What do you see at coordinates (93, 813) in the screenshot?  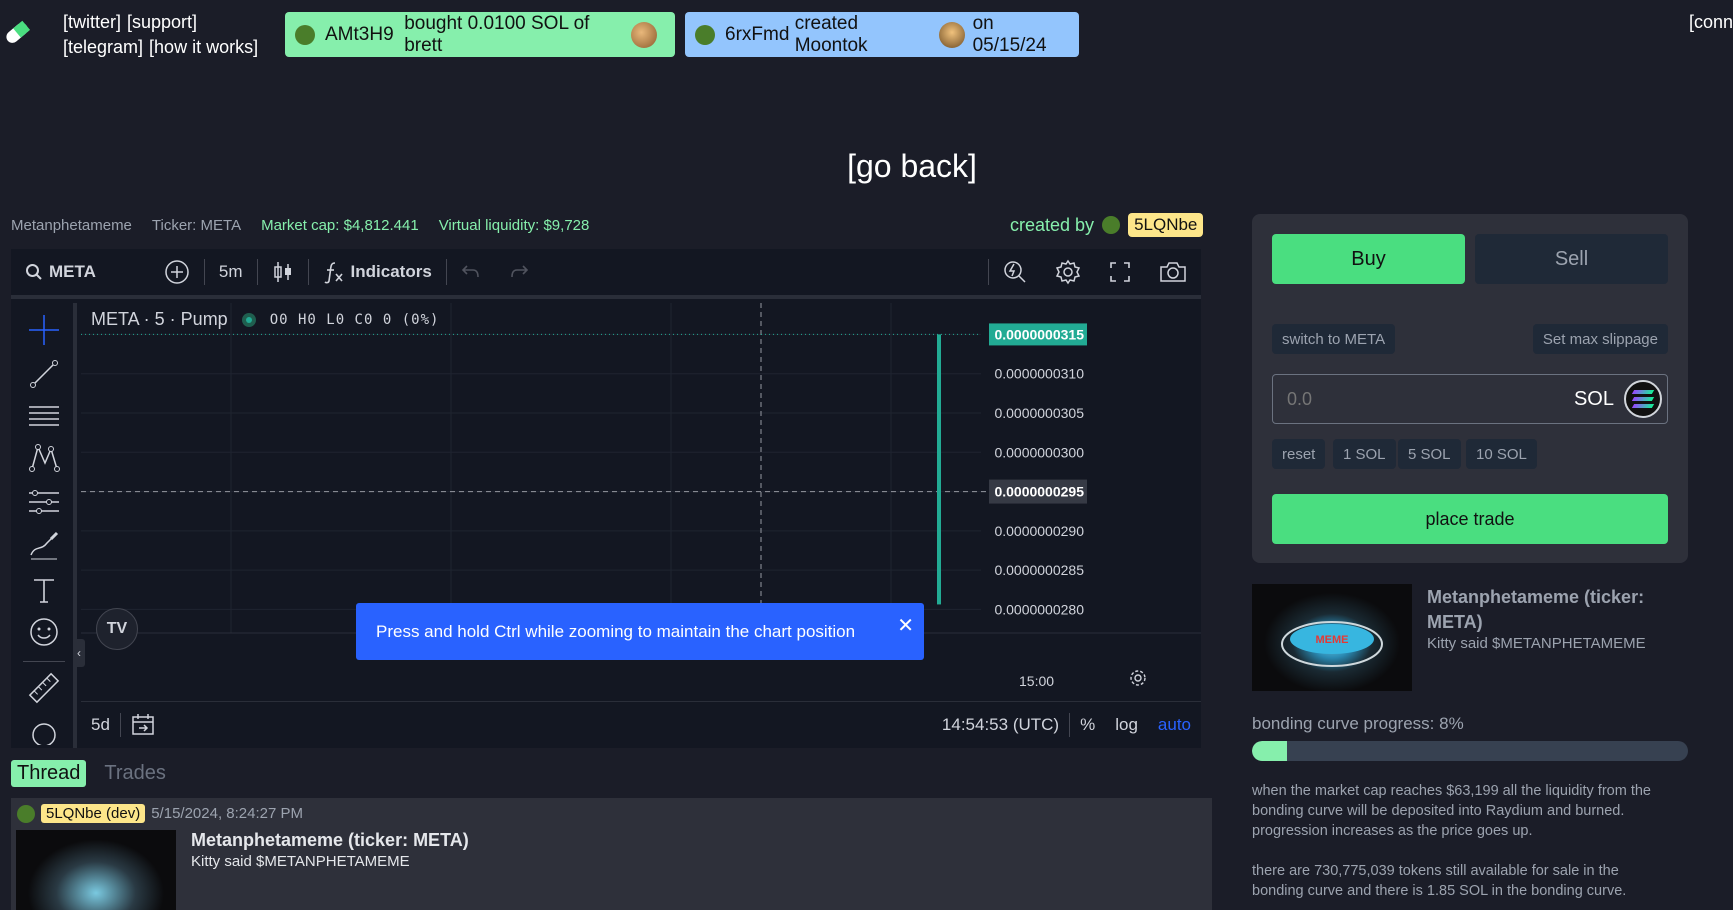 I see `post-author: 5LQNbe (dev)` at bounding box center [93, 813].